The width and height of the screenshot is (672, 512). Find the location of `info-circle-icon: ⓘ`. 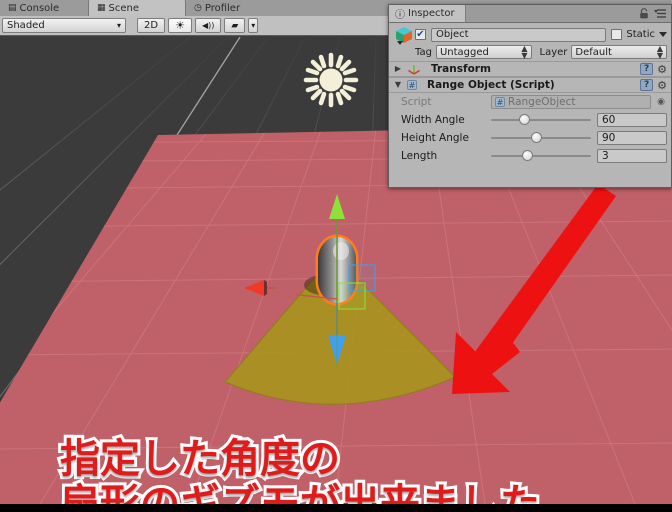

info-circle-icon: ⓘ is located at coordinates (400, 15).